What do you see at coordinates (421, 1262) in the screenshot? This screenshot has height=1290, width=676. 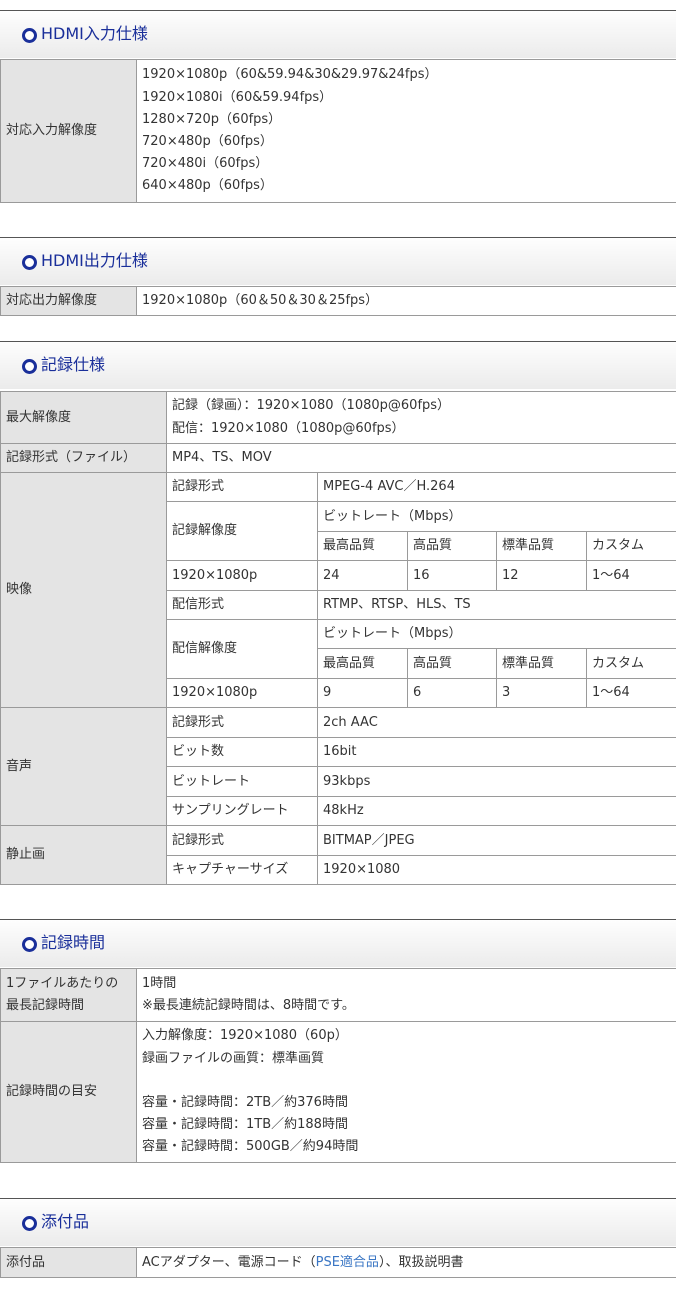 I see `accessories-text: ）、取扱説明書` at bounding box center [421, 1262].